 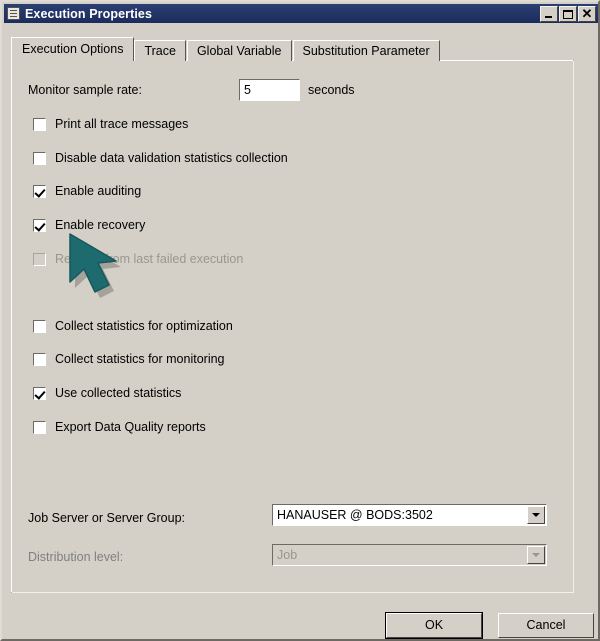 I want to click on checkbox-collect-statistics-for-monitoring: Collect statistics for monitoring, so click(x=129, y=359).